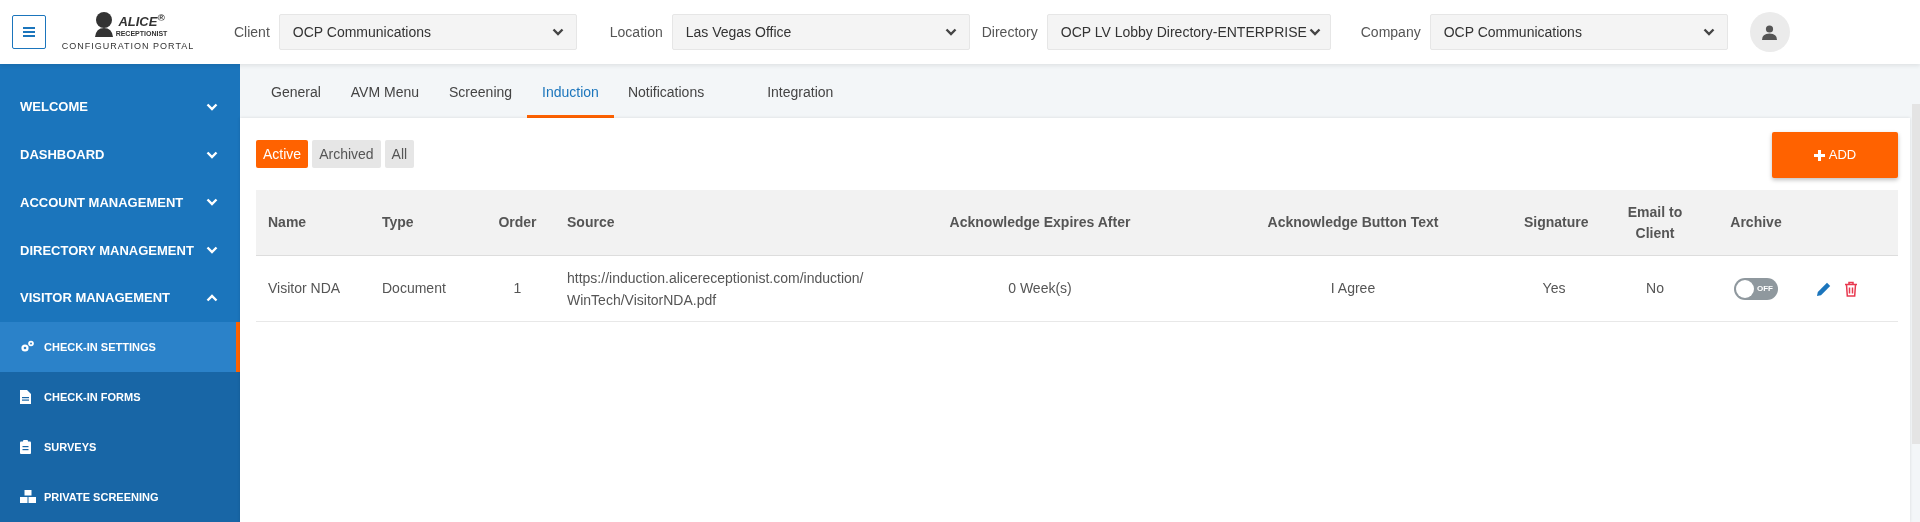 This screenshot has width=1920, height=522. What do you see at coordinates (1824, 288) in the screenshot?
I see `pencil-icon` at bounding box center [1824, 288].